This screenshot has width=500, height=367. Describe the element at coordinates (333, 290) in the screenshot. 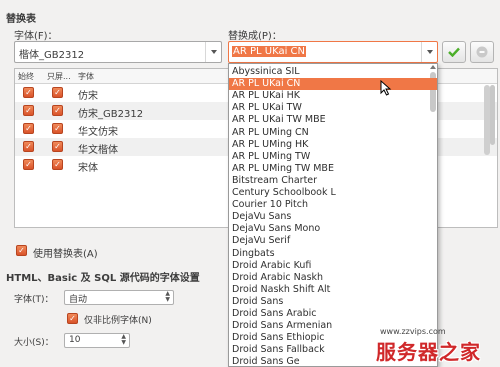

I see `dropdown-item: Droid Naskh Shift Alt` at that location.